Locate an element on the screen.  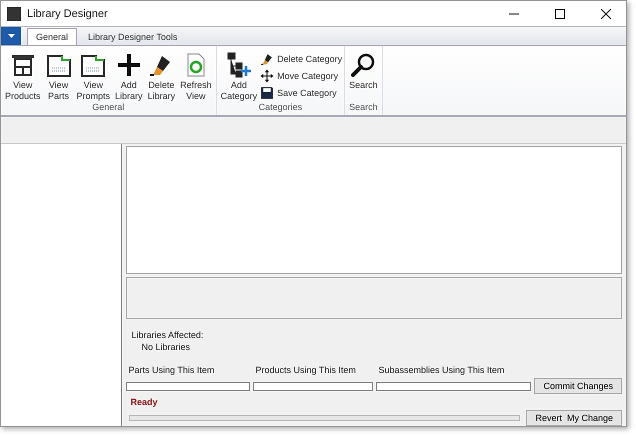
caret-icon is located at coordinates (11, 36).